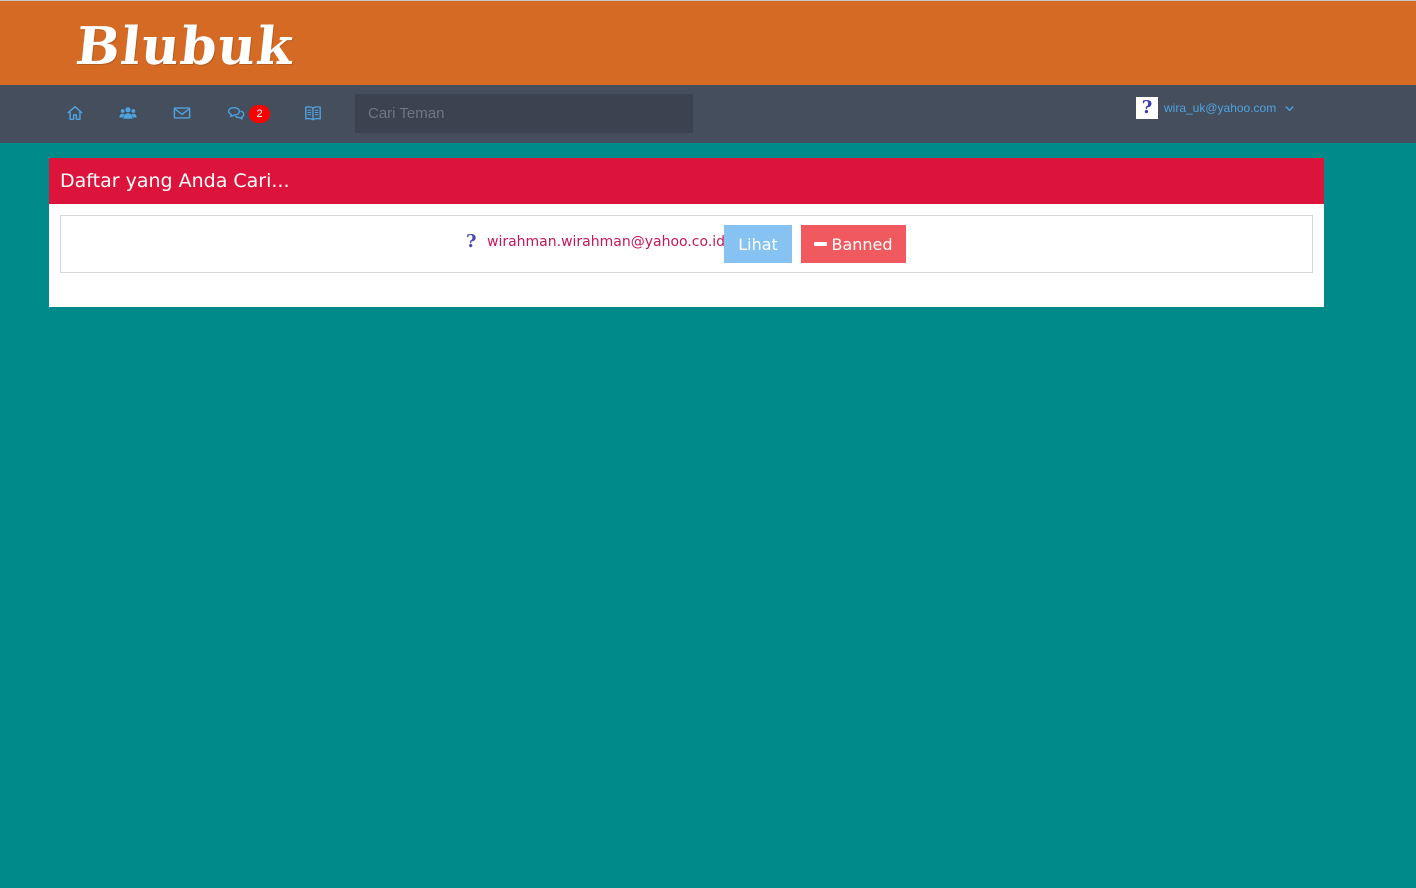 The height and width of the screenshot is (888, 1416). I want to click on ban-button-label: Banned, so click(862, 244).